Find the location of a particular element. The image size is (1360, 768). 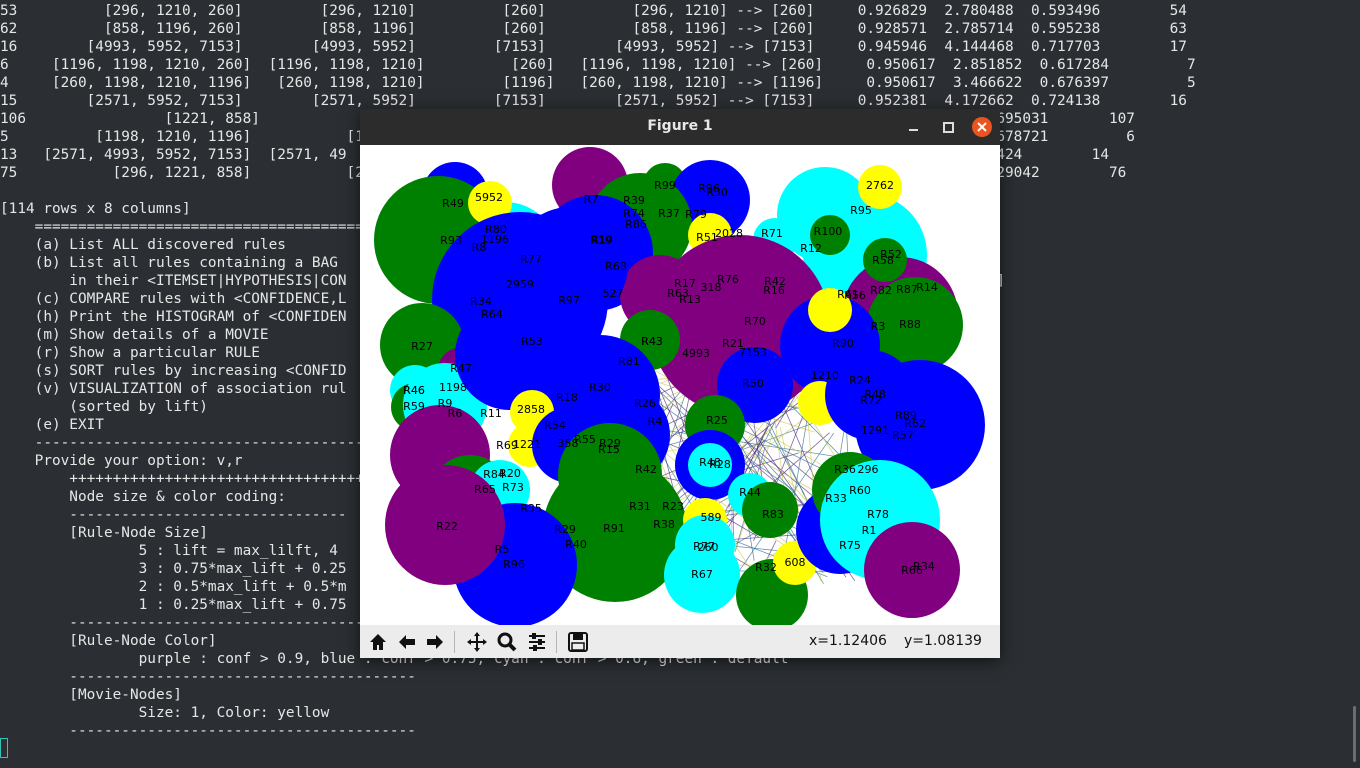

pan-button is located at coordinates (477, 642).